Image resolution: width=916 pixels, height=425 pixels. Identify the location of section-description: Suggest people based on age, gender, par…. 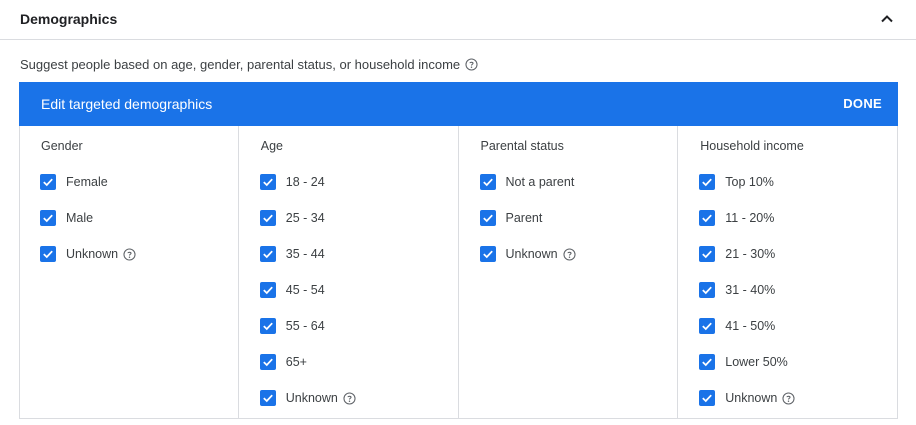
(249, 64).